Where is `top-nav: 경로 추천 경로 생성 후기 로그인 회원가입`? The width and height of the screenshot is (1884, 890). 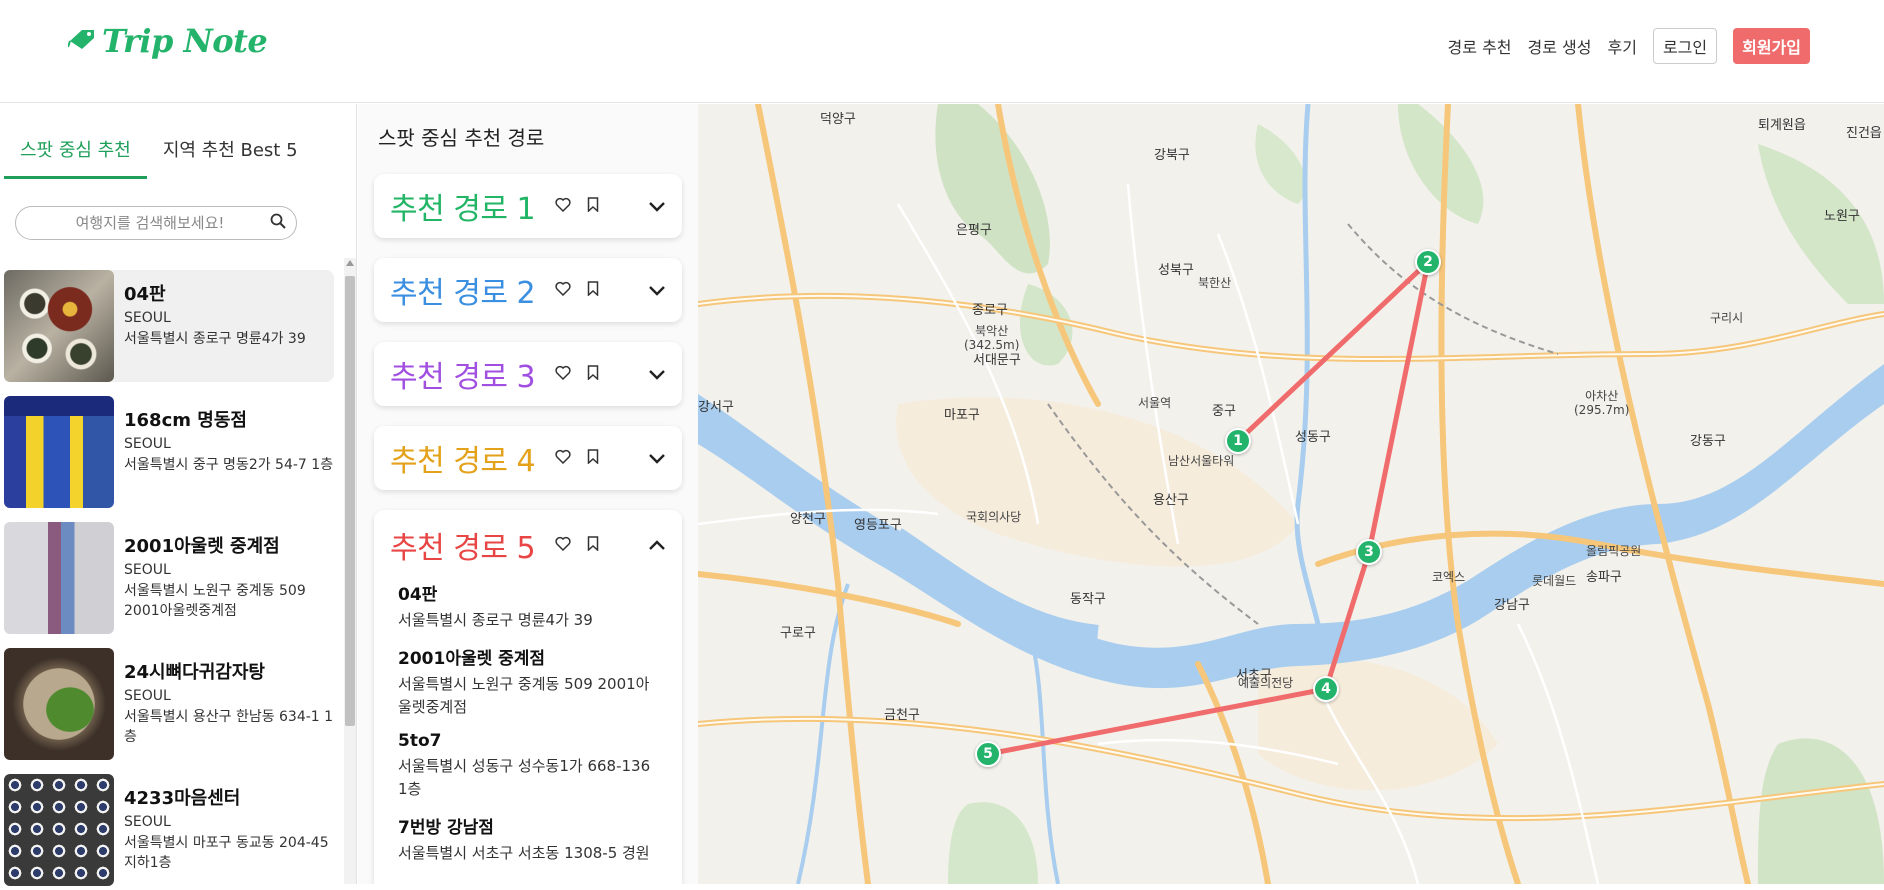
top-nav: 경로 추천 경로 생성 후기 로그인 회원가입 is located at coordinates (1629, 46).